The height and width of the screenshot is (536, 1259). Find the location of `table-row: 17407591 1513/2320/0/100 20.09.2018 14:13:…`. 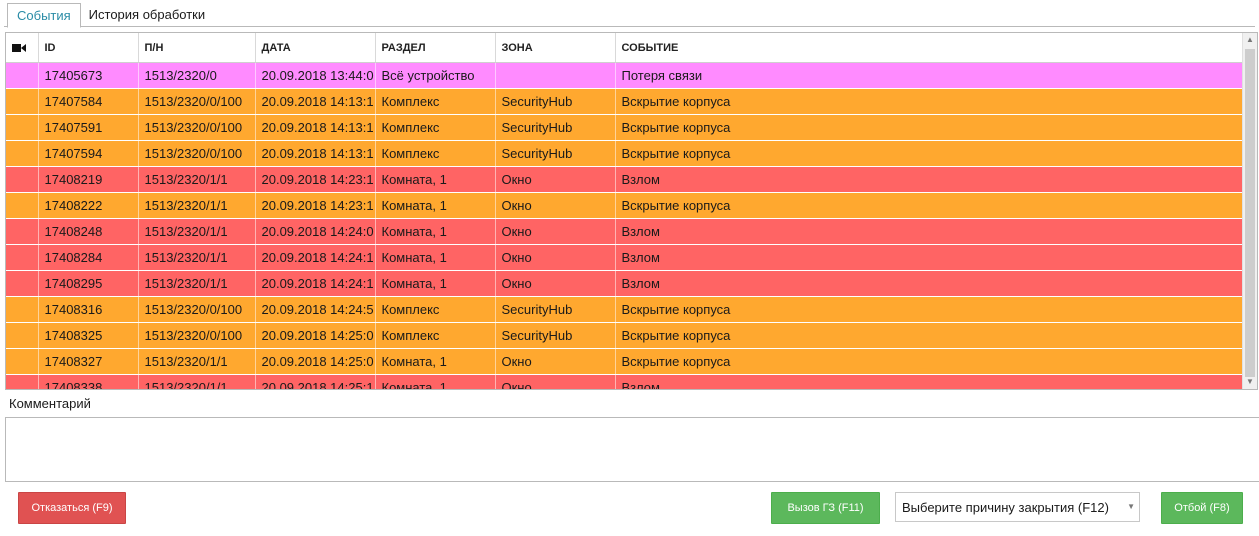

table-row: 17407591 1513/2320/0/100 20.09.2018 14:13:… is located at coordinates (624, 127).